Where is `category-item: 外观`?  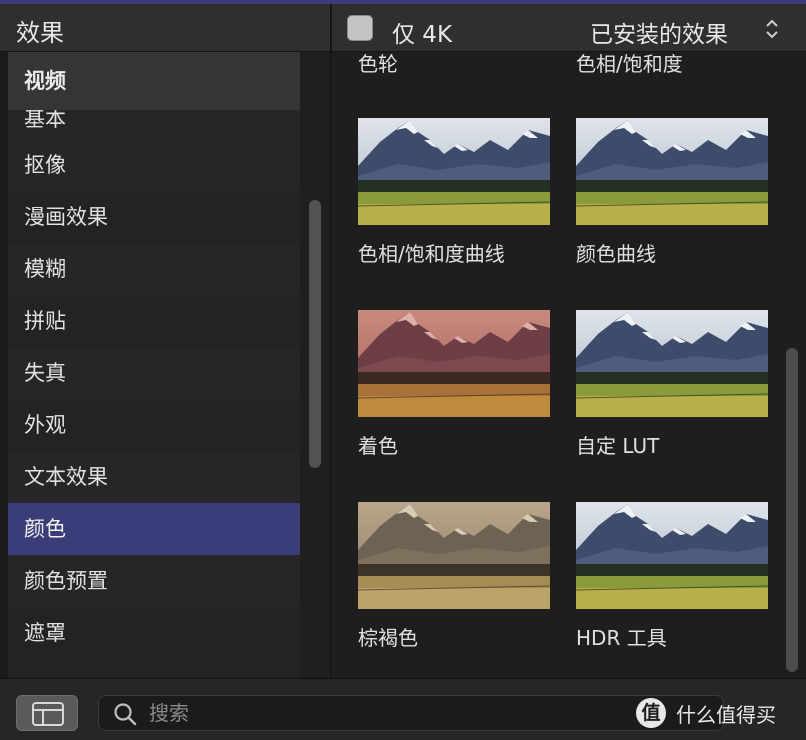
category-item: 外观 is located at coordinates (154, 425).